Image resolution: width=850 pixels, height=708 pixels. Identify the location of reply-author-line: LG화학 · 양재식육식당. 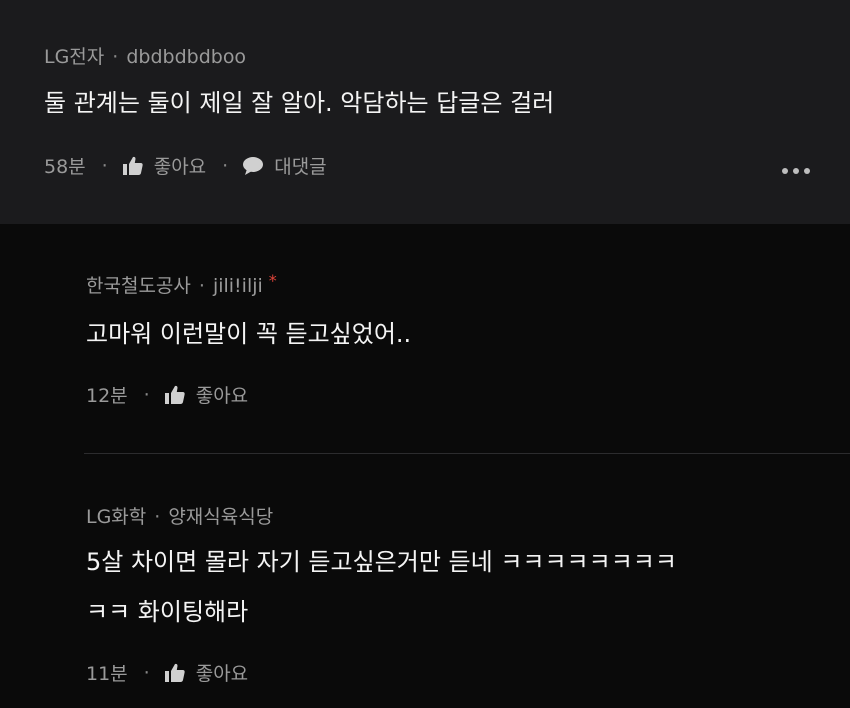
(179, 515).